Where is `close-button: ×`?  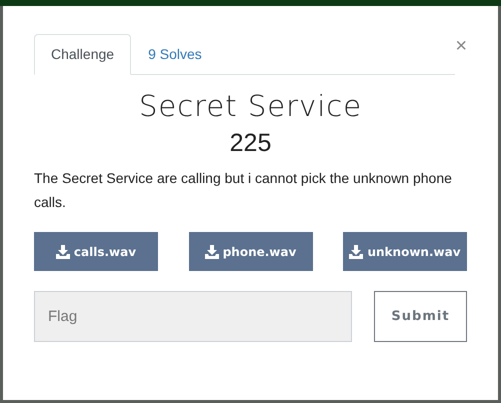 close-button: × is located at coordinates (461, 46).